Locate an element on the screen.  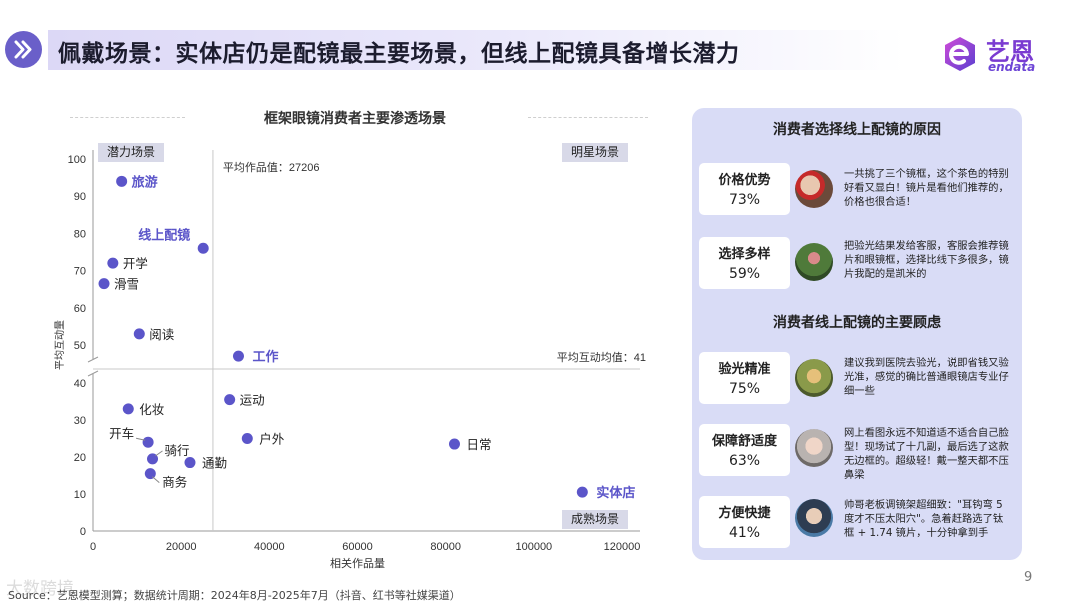
x-axis-label: 相关作品量 is located at coordinates (357, 563).